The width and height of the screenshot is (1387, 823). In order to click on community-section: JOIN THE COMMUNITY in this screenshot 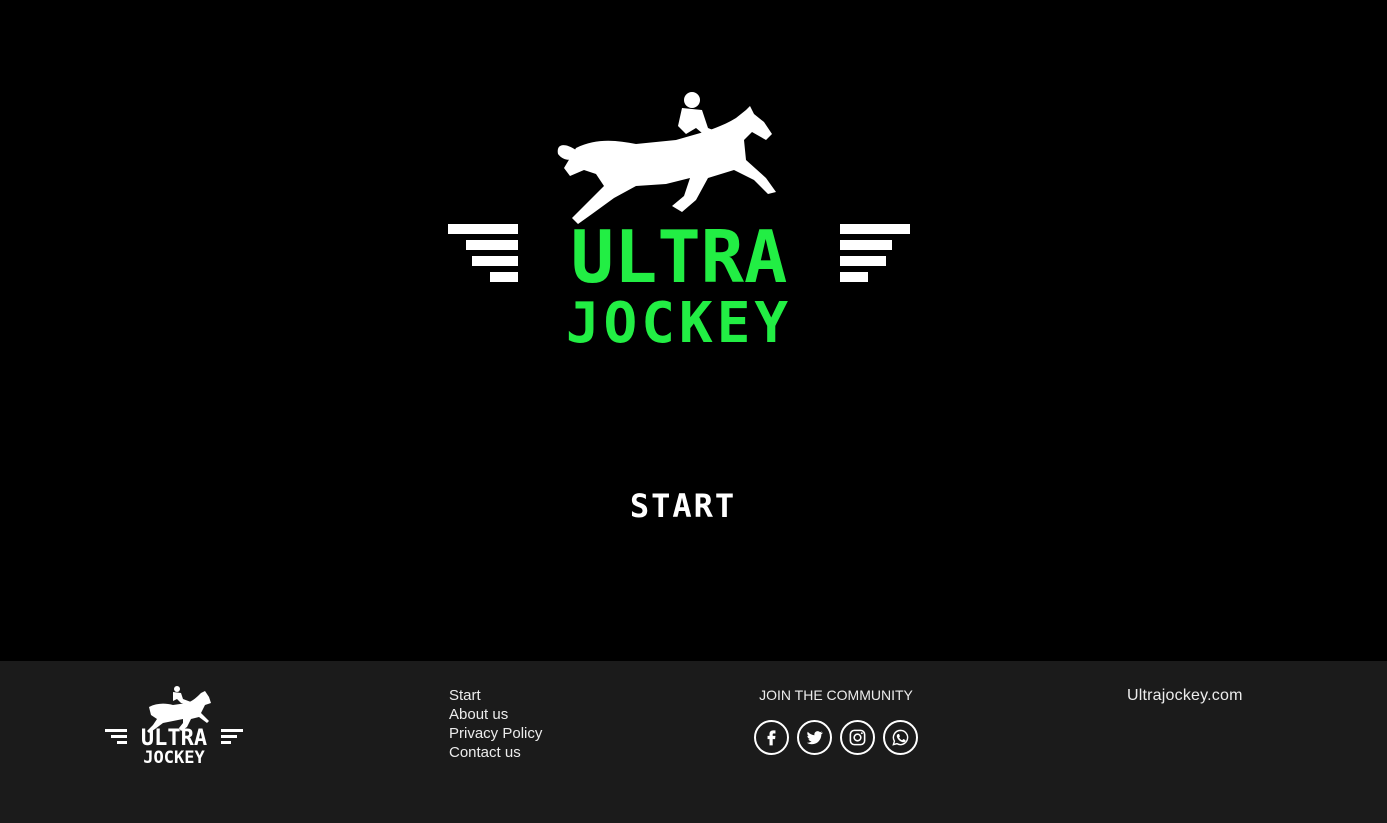, I will do `click(836, 720)`.